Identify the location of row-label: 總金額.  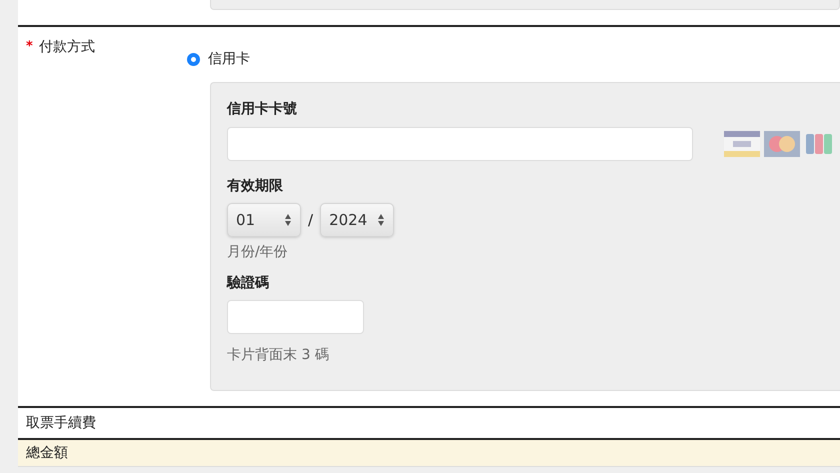
(47, 453).